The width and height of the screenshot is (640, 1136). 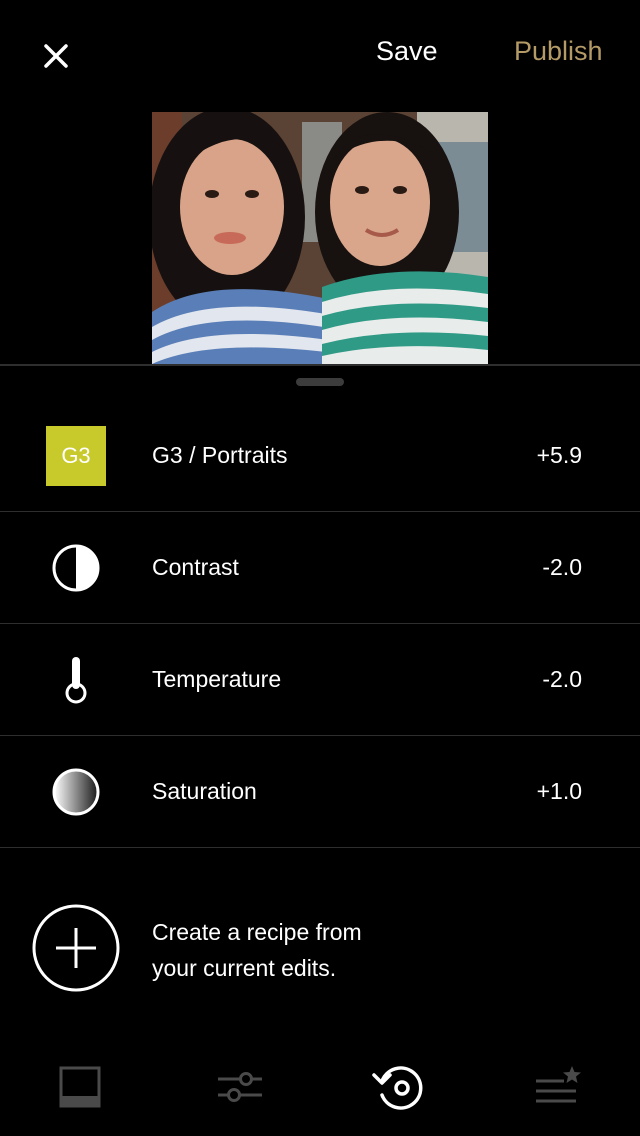 I want to click on tab-history, so click(x=400, y=1087).